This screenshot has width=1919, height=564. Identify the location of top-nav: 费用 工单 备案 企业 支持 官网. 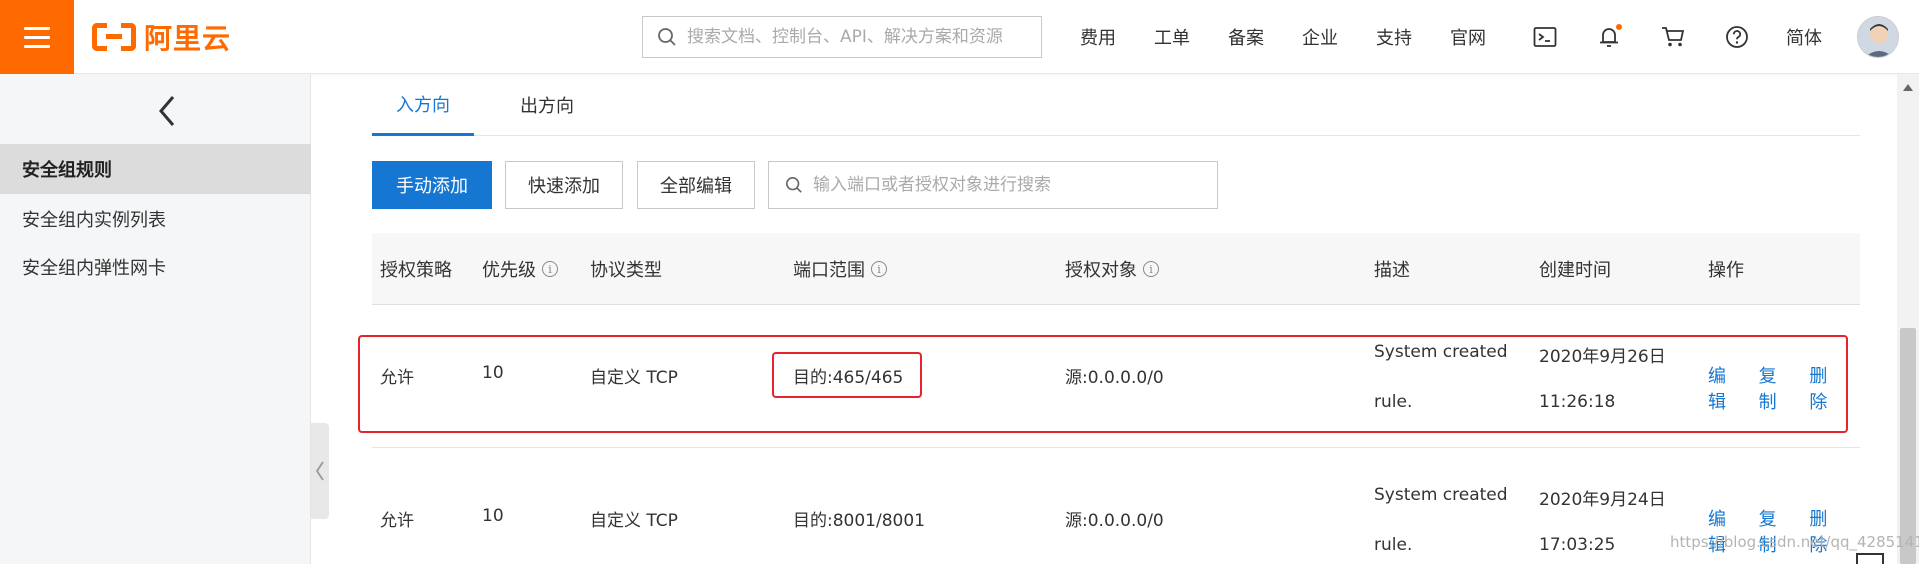
(1302, 37).